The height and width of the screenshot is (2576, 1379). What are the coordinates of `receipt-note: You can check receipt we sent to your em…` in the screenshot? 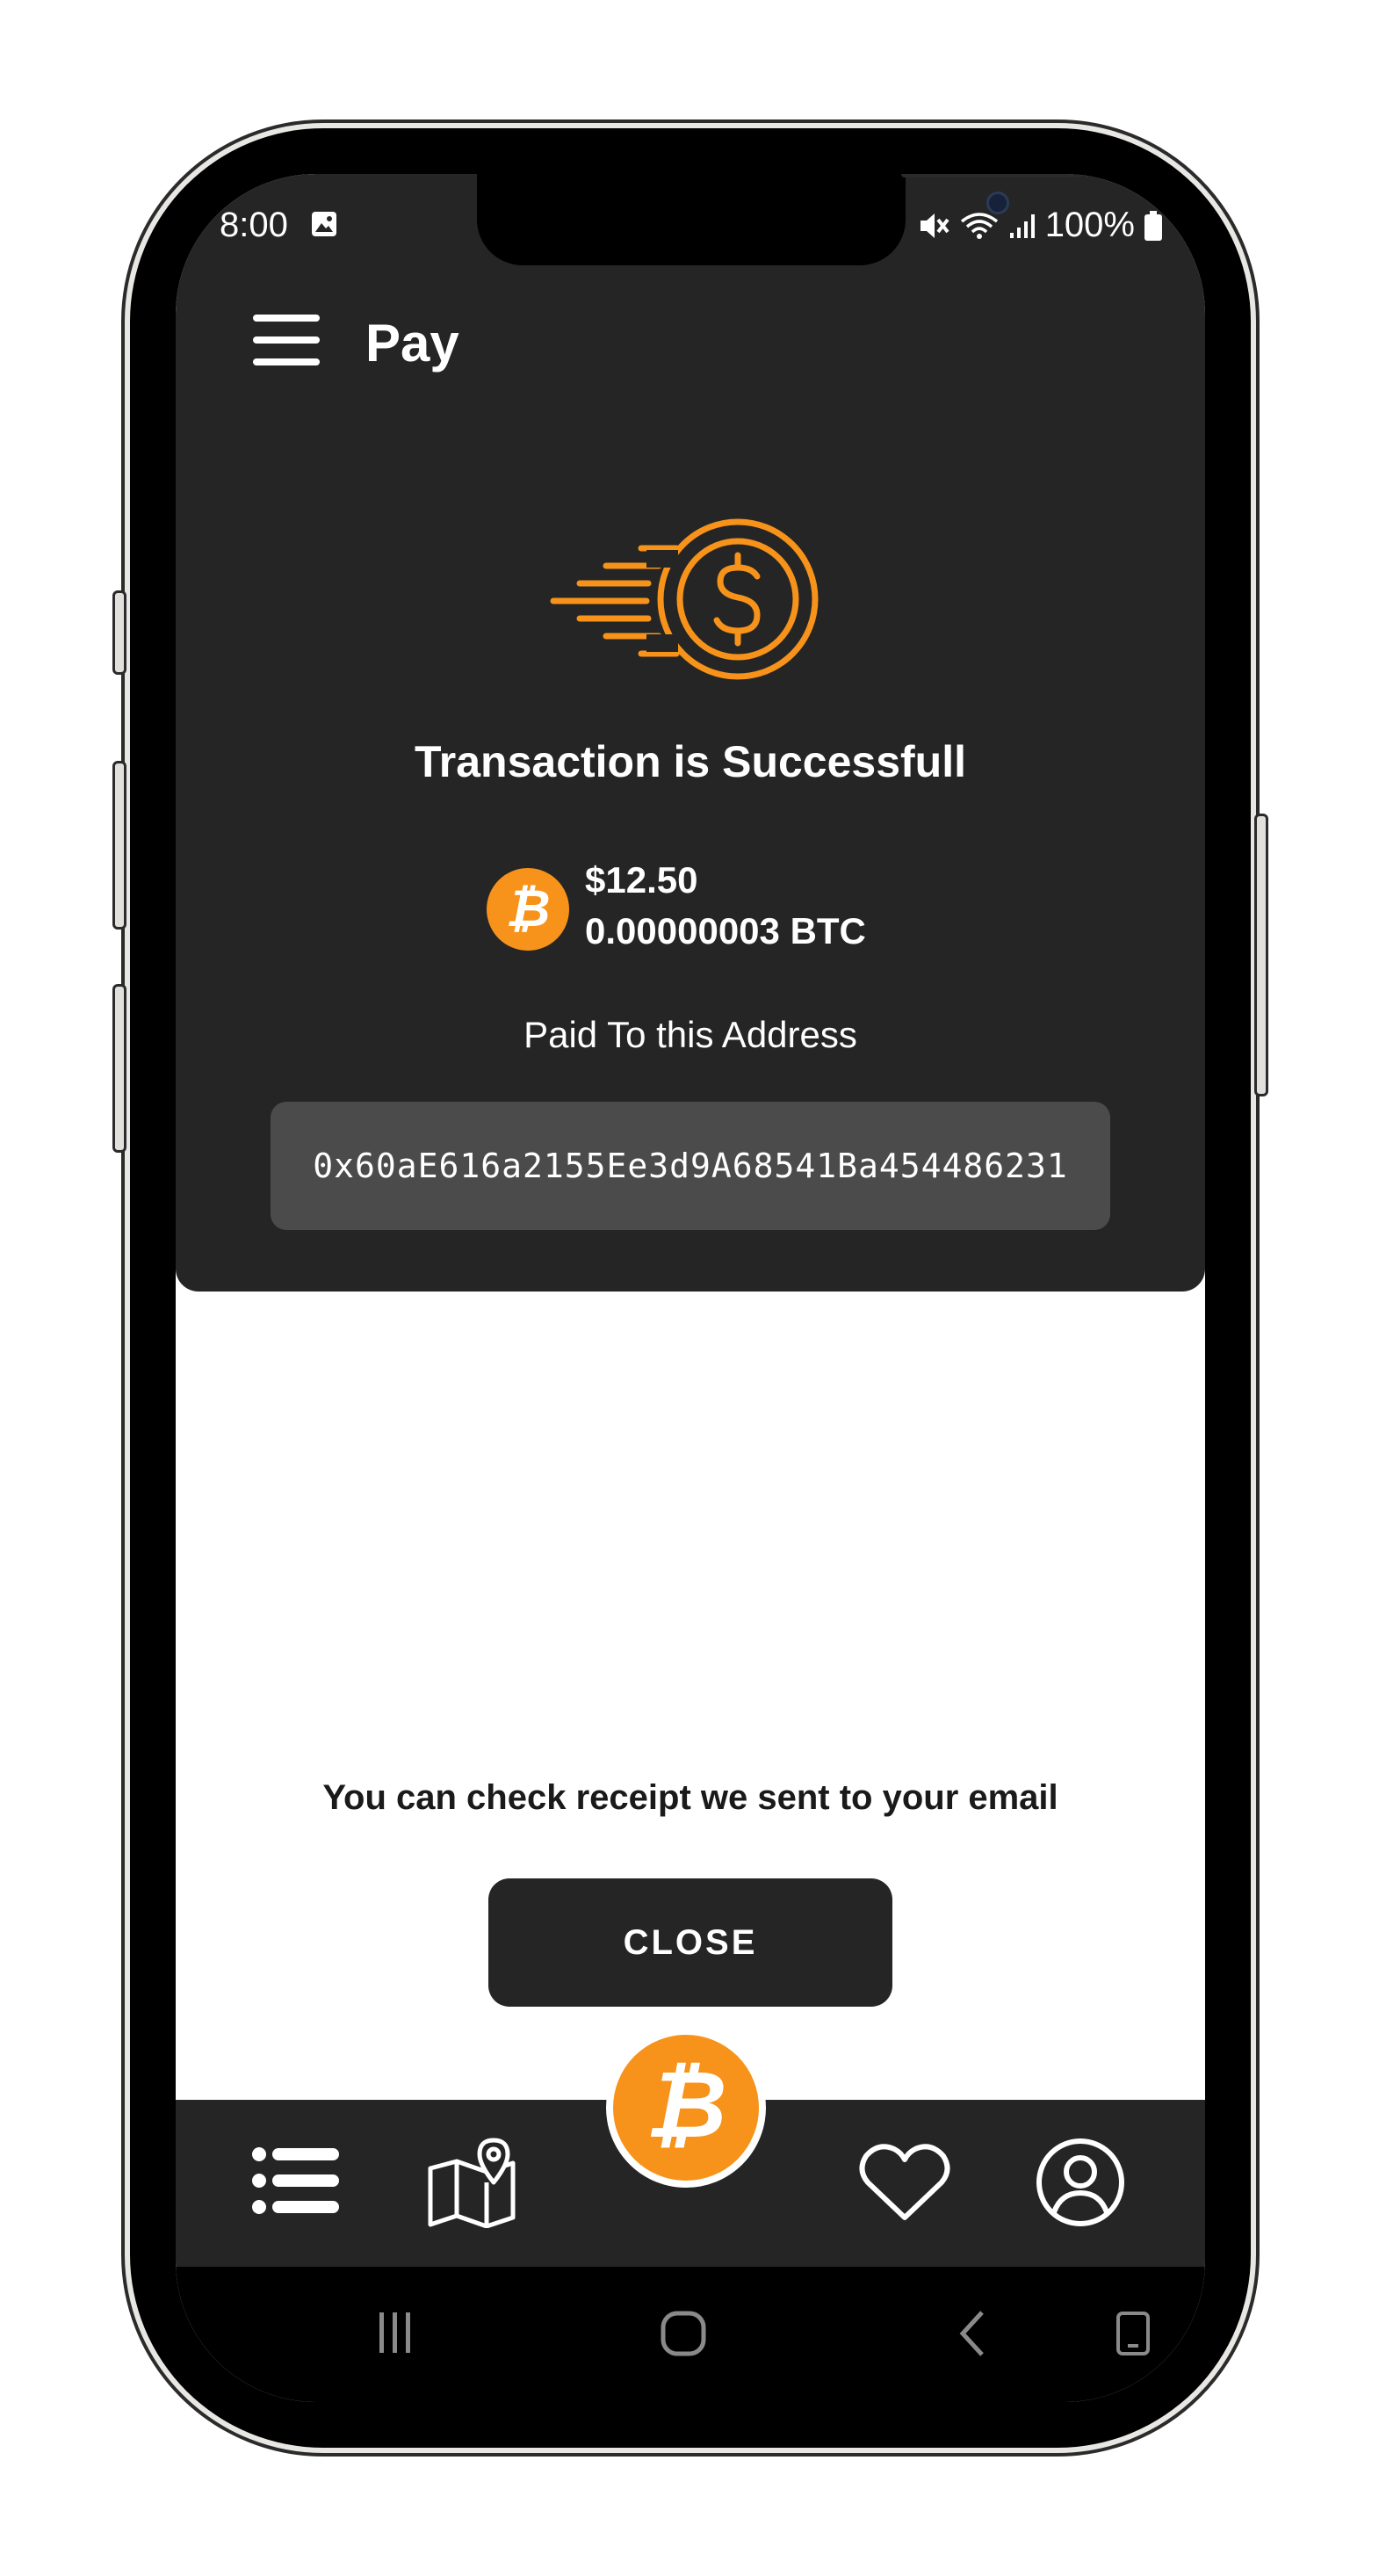 It's located at (690, 1797).